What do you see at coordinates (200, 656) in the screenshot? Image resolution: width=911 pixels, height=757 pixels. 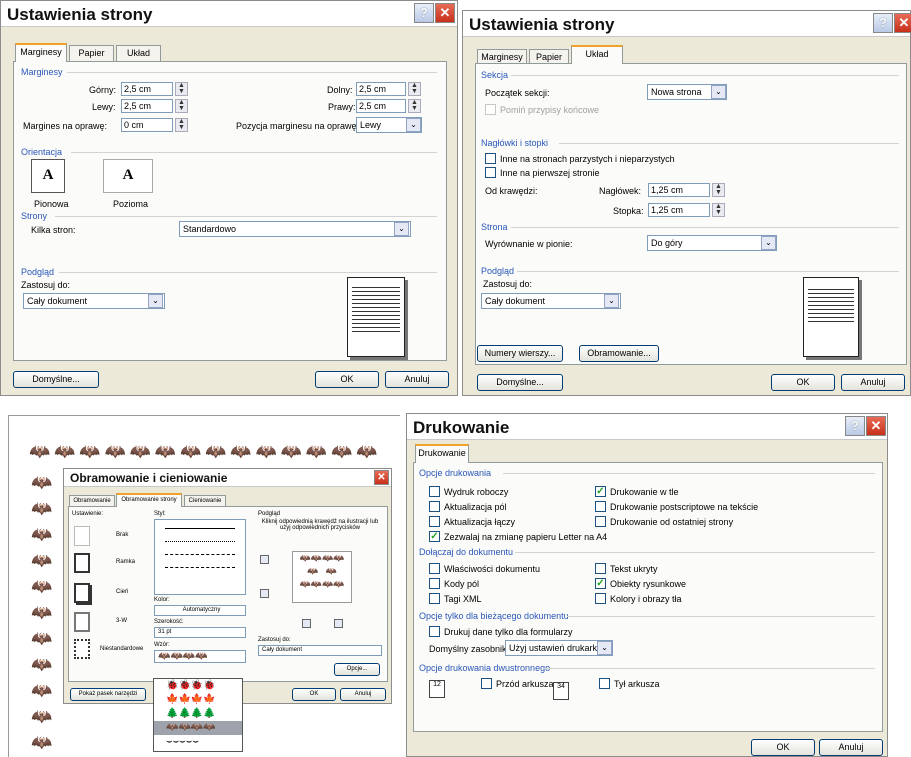 I see `art-select: 🦇🦇🦇🦇` at bounding box center [200, 656].